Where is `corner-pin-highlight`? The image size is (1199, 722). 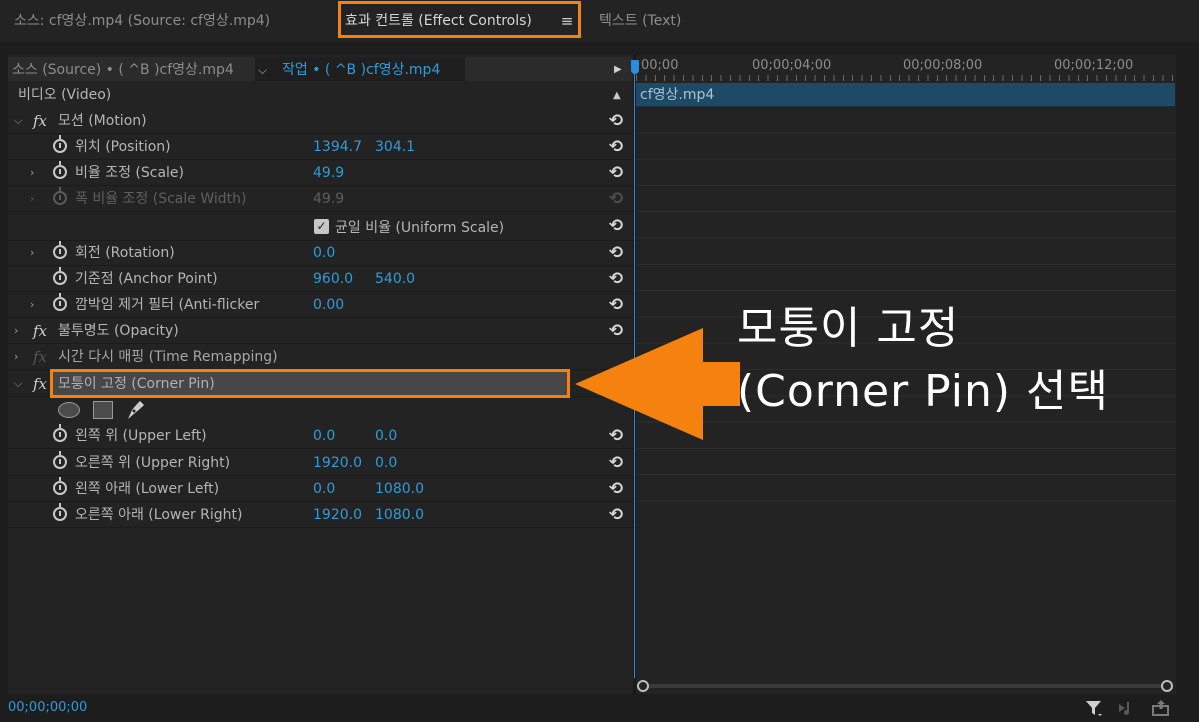
corner-pin-highlight is located at coordinates (310, 383).